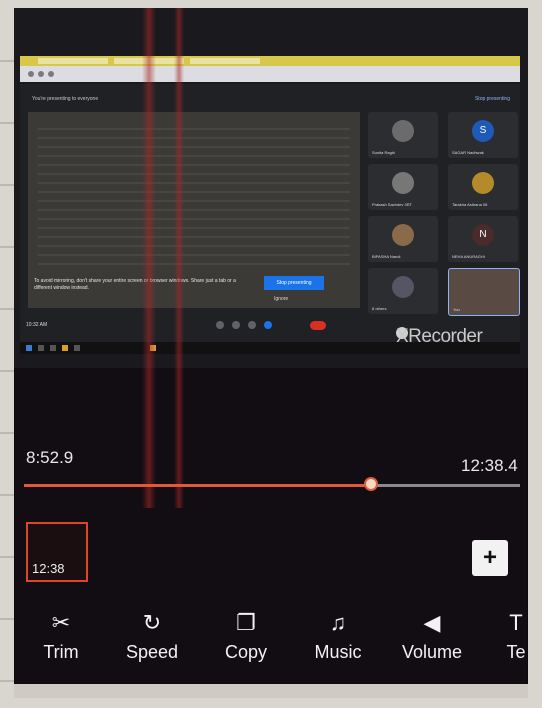 The width and height of the screenshot is (542, 708). Describe the element at coordinates (281, 299) in the screenshot. I see `ignore-label: Ignore` at that location.